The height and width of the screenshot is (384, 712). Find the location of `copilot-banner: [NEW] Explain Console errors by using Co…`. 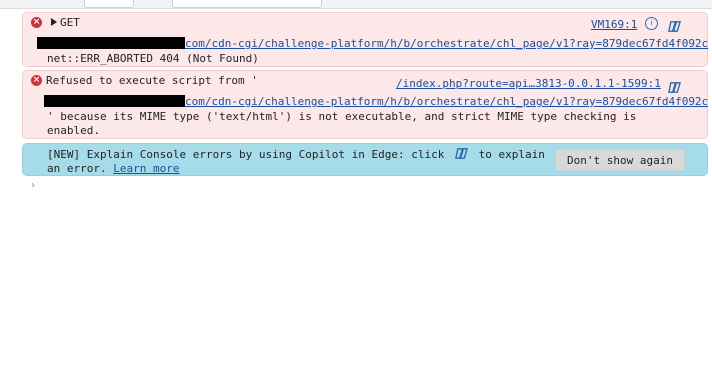

copilot-banner: [NEW] Explain Console errors by using Co… is located at coordinates (365, 159).